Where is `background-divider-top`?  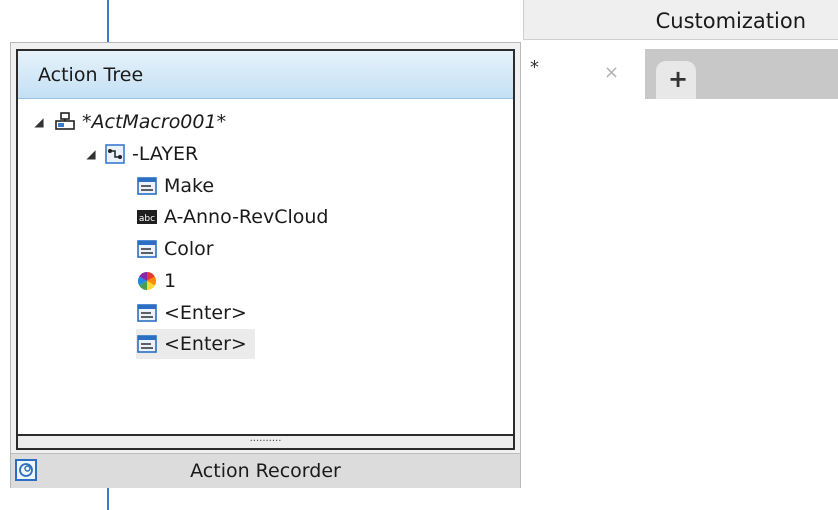 background-divider-top is located at coordinates (108, 21).